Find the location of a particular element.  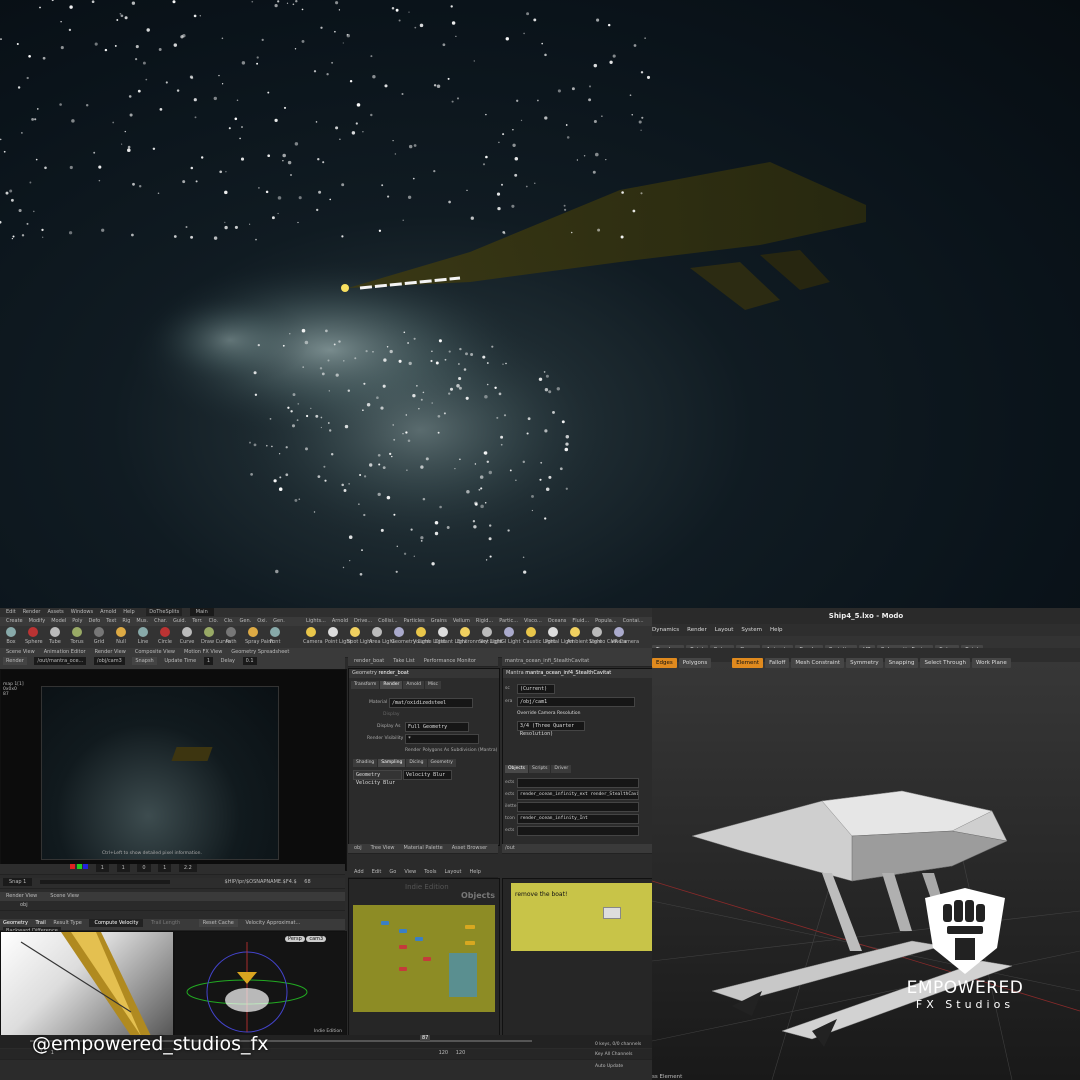

gamma-field: 2.2 is located at coordinates (187, 868).